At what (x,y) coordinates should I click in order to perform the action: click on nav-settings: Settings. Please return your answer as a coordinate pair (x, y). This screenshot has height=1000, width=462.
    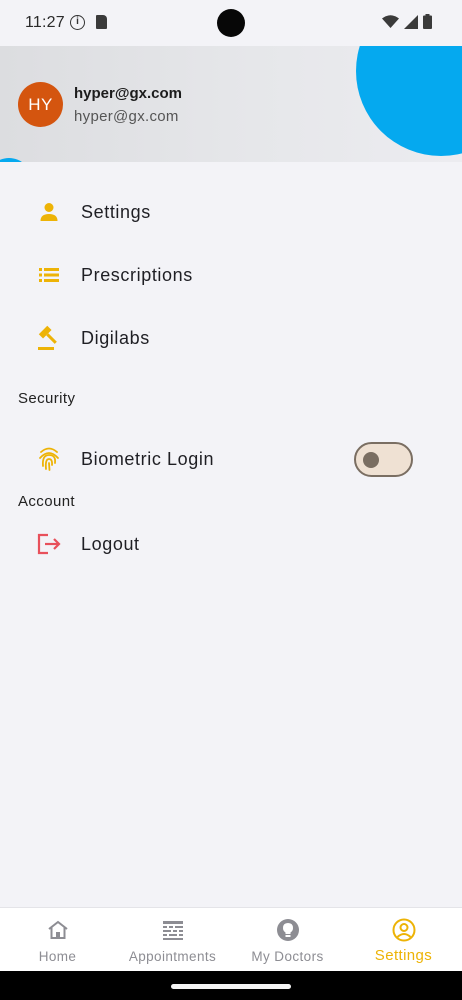
    Looking at the image, I should click on (403, 940).